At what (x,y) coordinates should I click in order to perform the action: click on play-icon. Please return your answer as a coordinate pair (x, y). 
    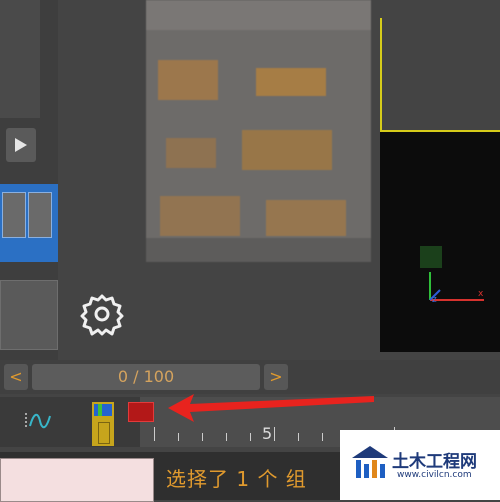
    Looking at the image, I should click on (21, 145).